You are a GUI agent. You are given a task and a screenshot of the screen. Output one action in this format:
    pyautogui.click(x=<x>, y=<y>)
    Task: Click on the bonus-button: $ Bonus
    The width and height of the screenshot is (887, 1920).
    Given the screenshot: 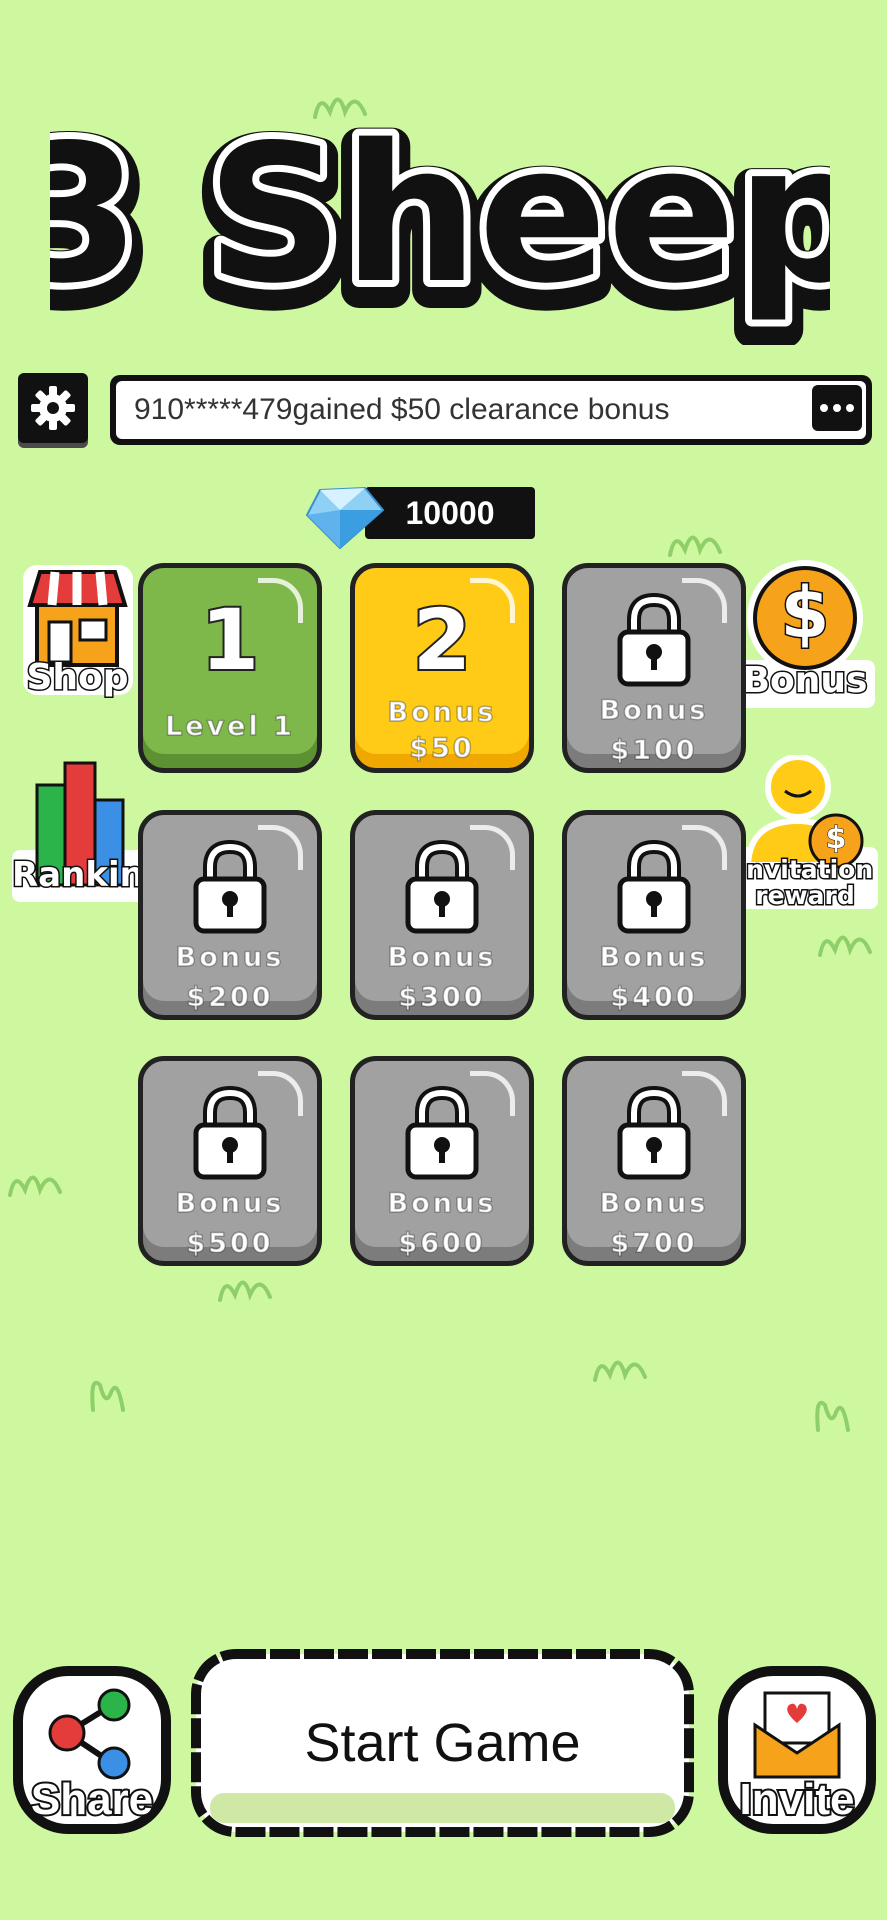 What is the action you would take?
    pyautogui.click(x=805, y=635)
    